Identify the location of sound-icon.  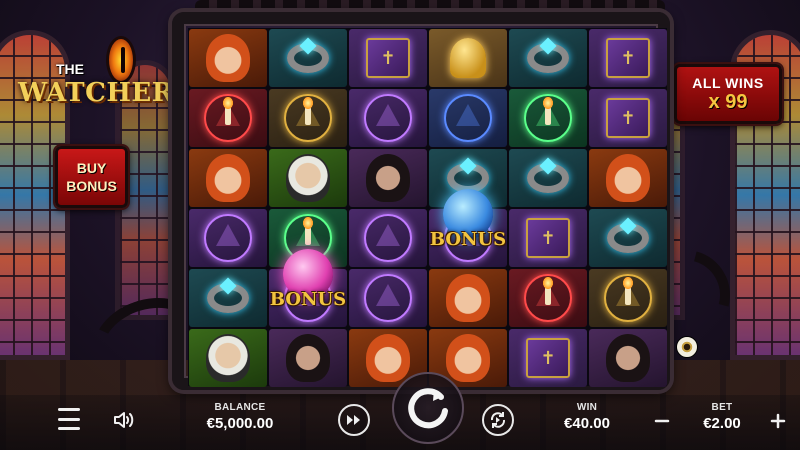
(124, 420).